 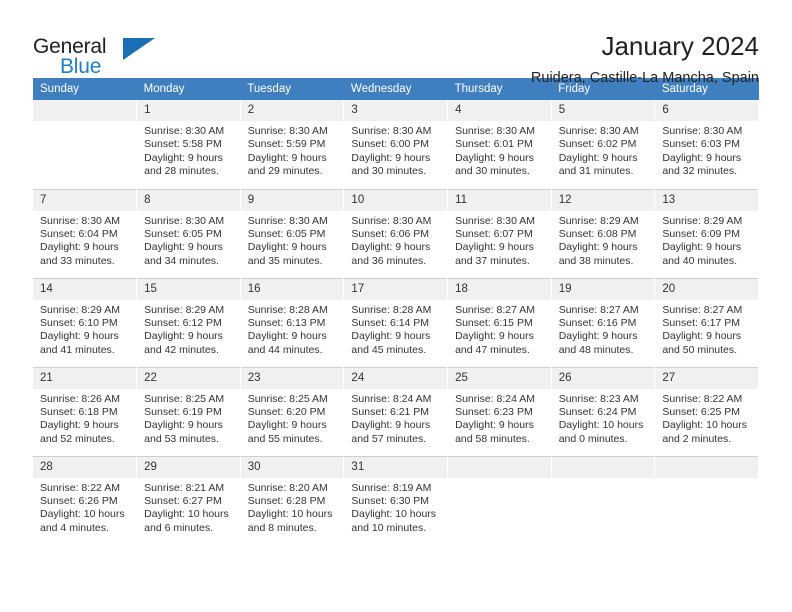 I want to click on page-title: January 2024, so click(x=680, y=46).